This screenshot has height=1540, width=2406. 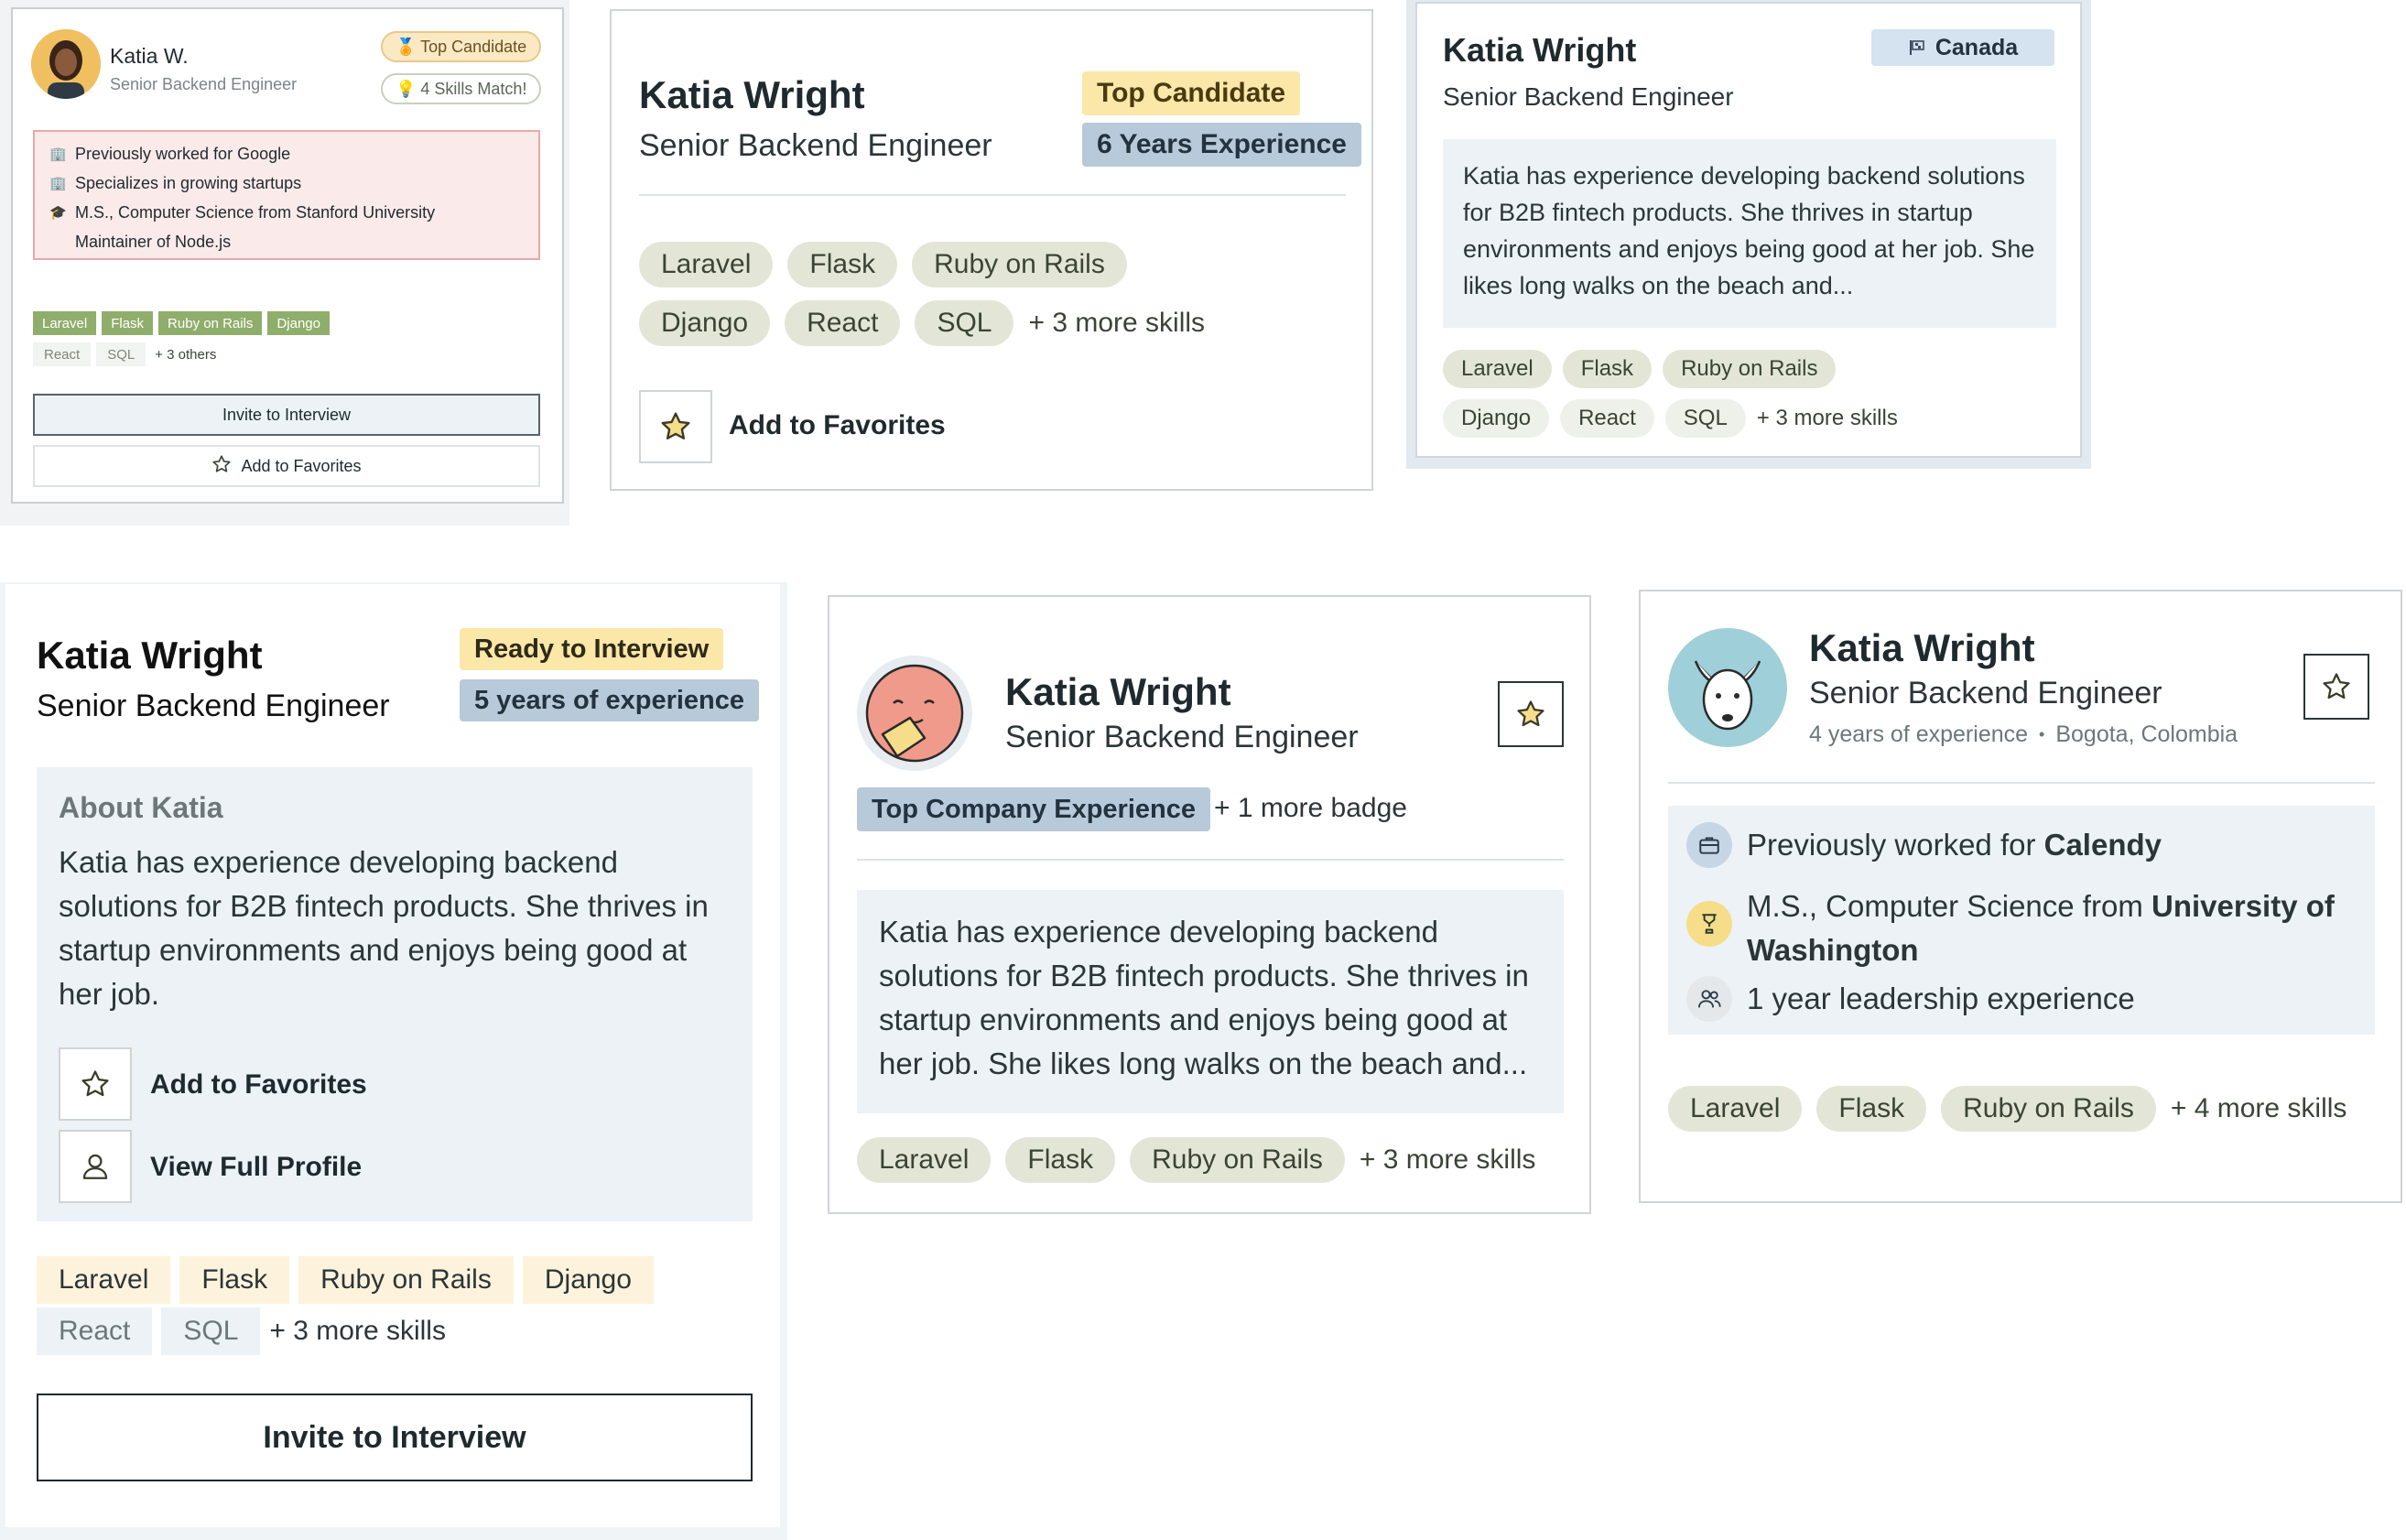 What do you see at coordinates (1910, 999) in the screenshot?
I see `fact-item: 1 year leadership experience` at bounding box center [1910, 999].